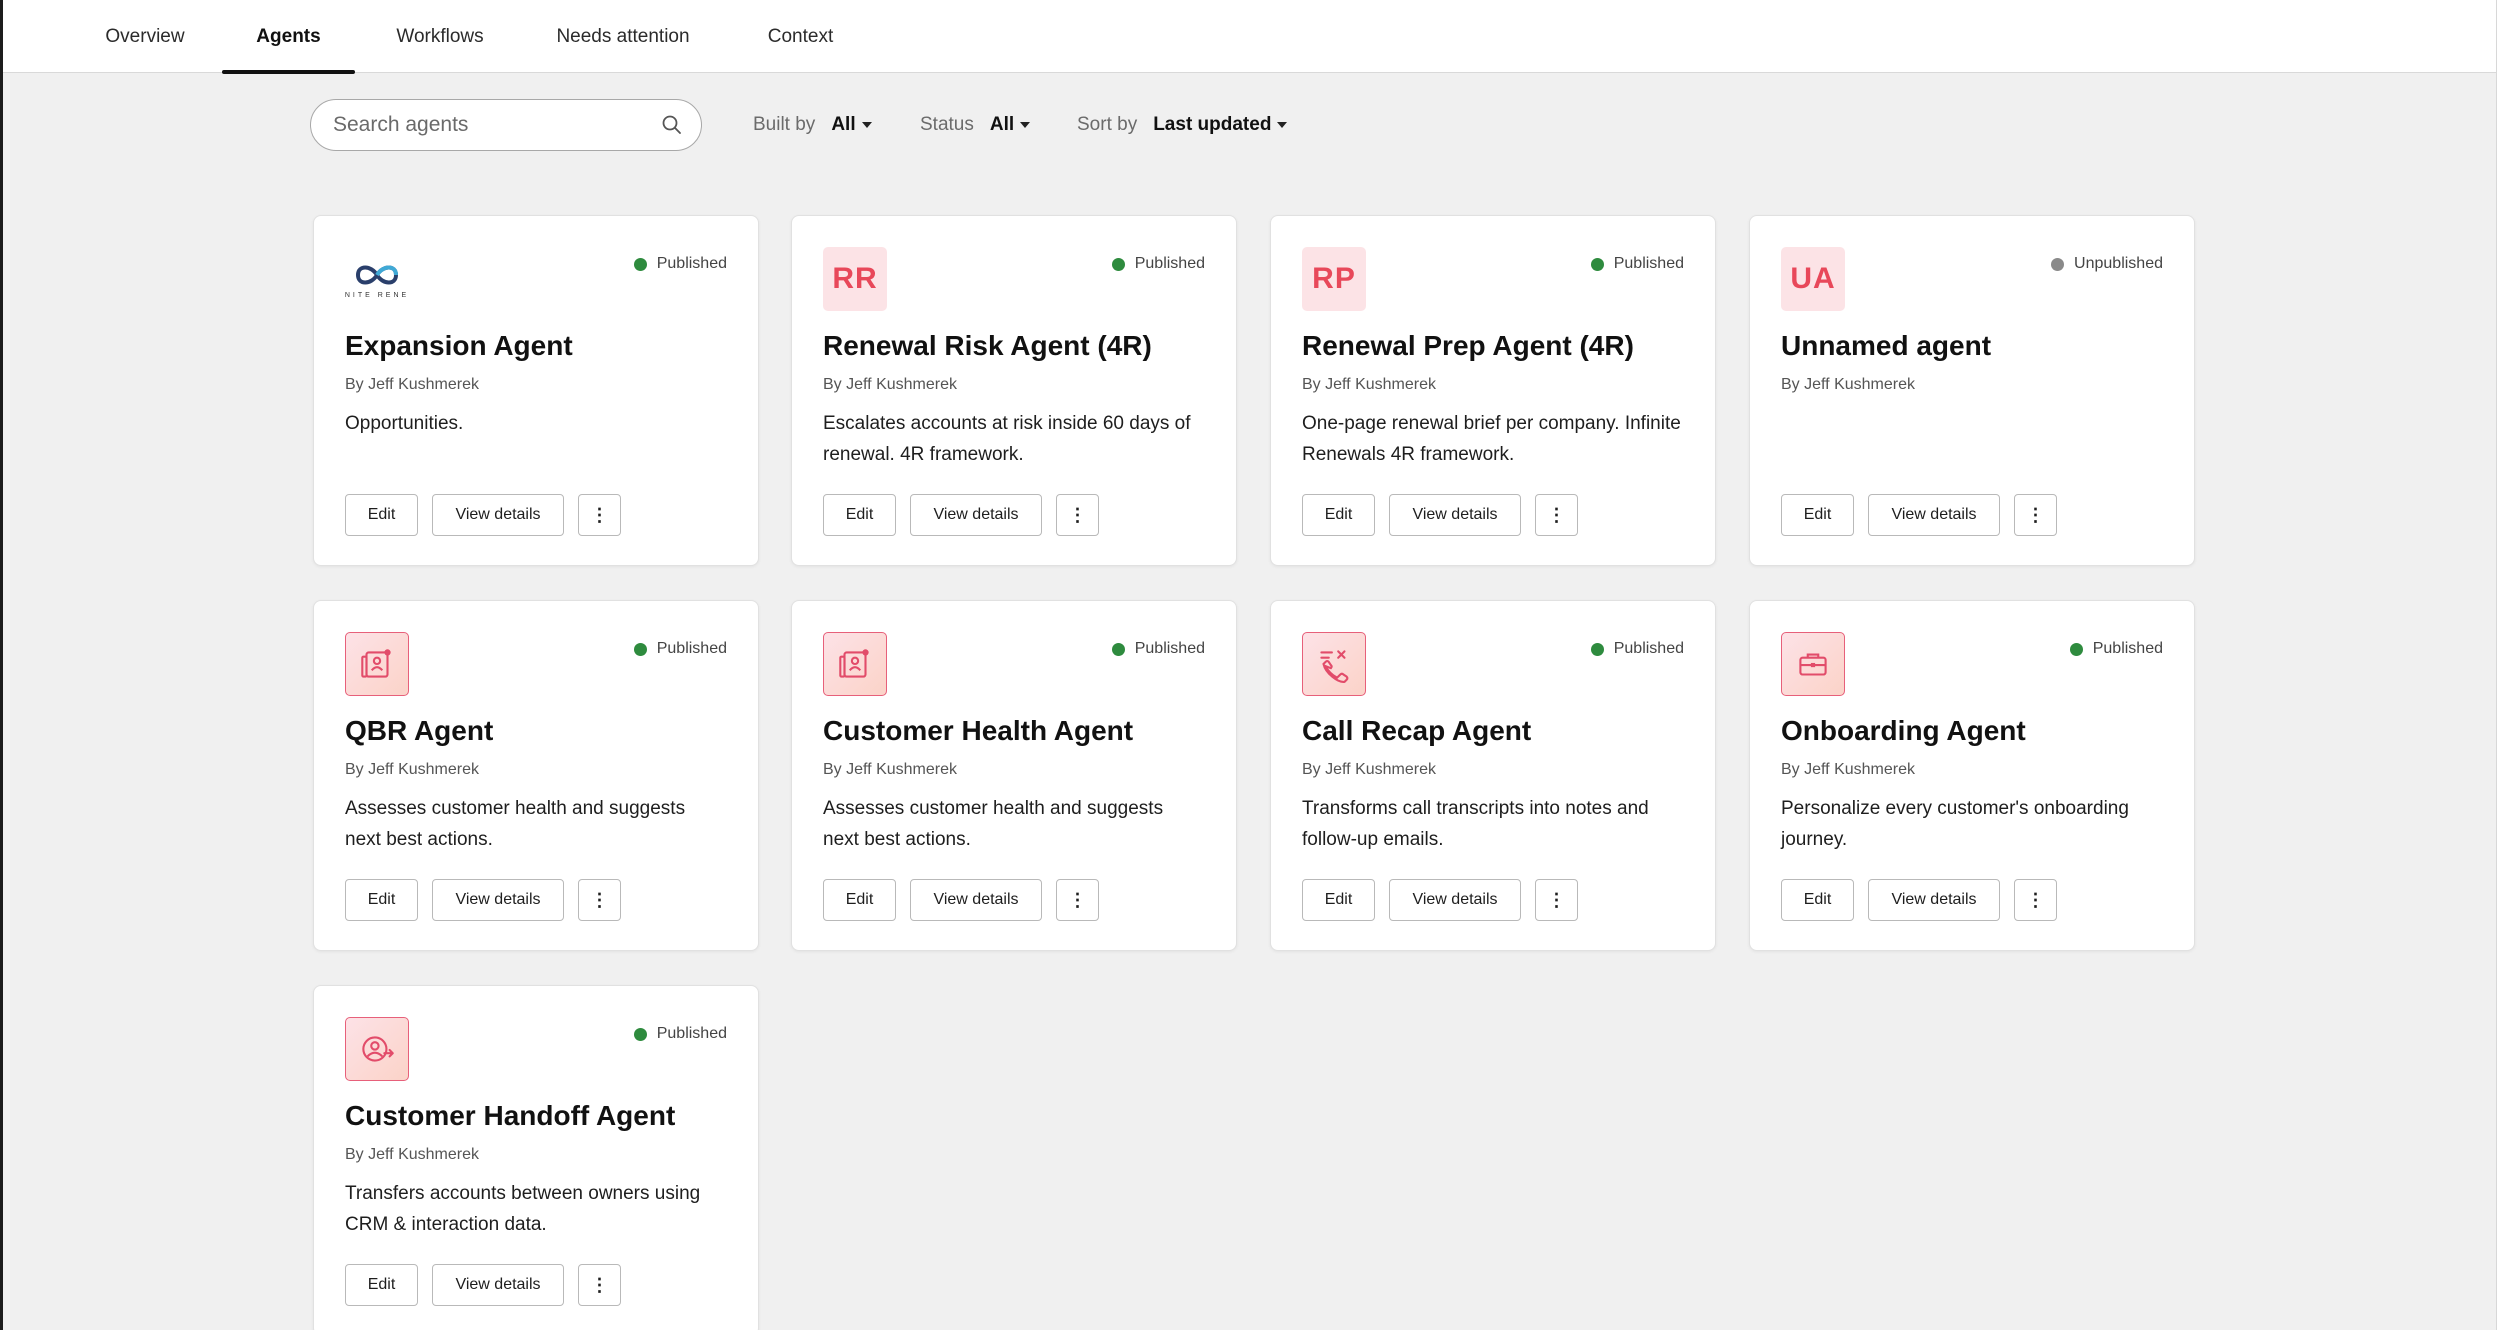 Image resolution: width=2500 pixels, height=1330 pixels. What do you see at coordinates (812, 125) in the screenshot?
I see `built-by-filter: Built by All` at bounding box center [812, 125].